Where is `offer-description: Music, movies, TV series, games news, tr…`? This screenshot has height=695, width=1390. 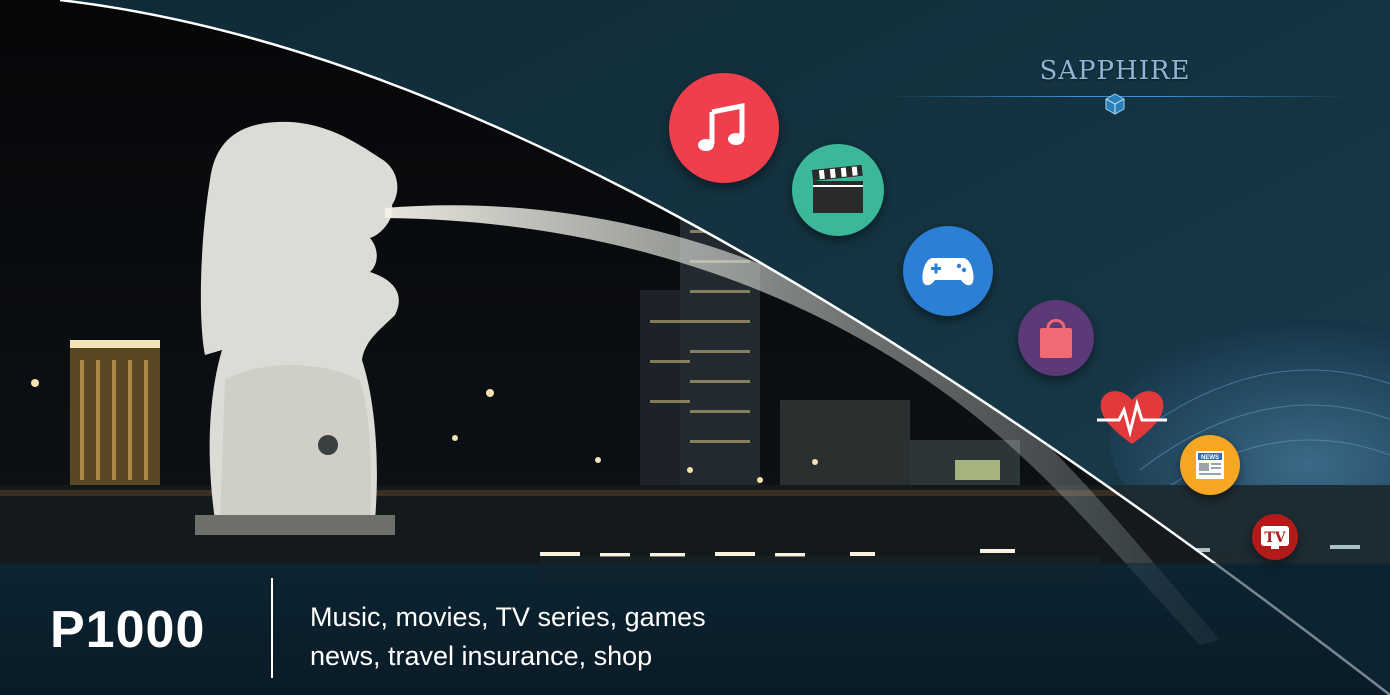
offer-description: Music, movies, TV series, games news, tr… is located at coordinates (570, 637).